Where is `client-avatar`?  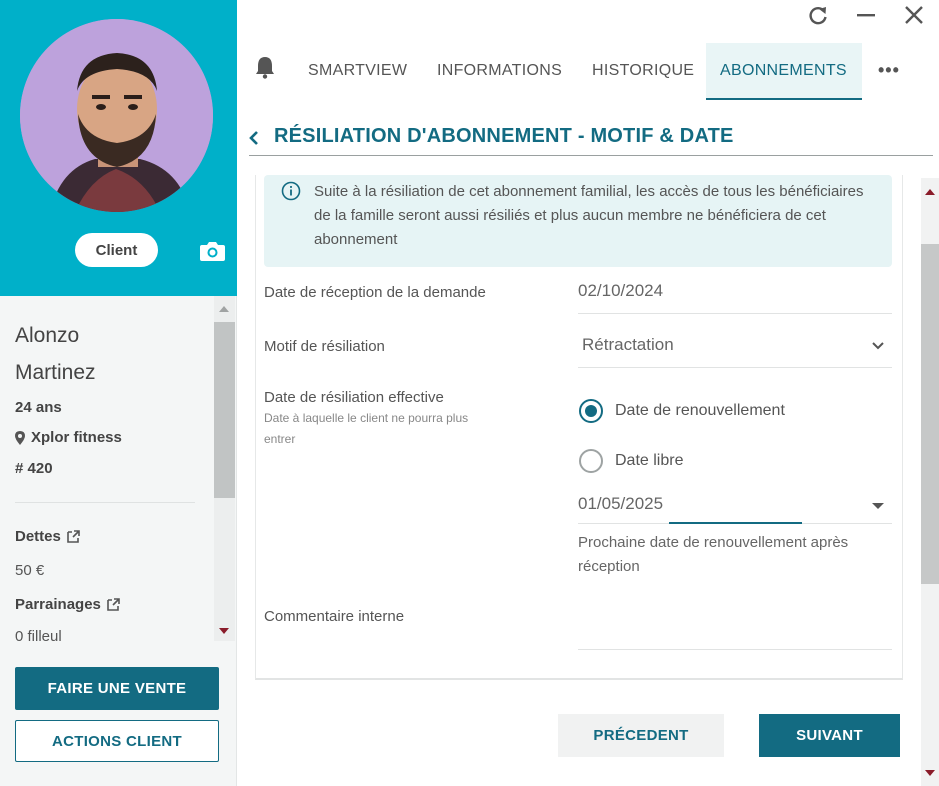 client-avatar is located at coordinates (116, 115).